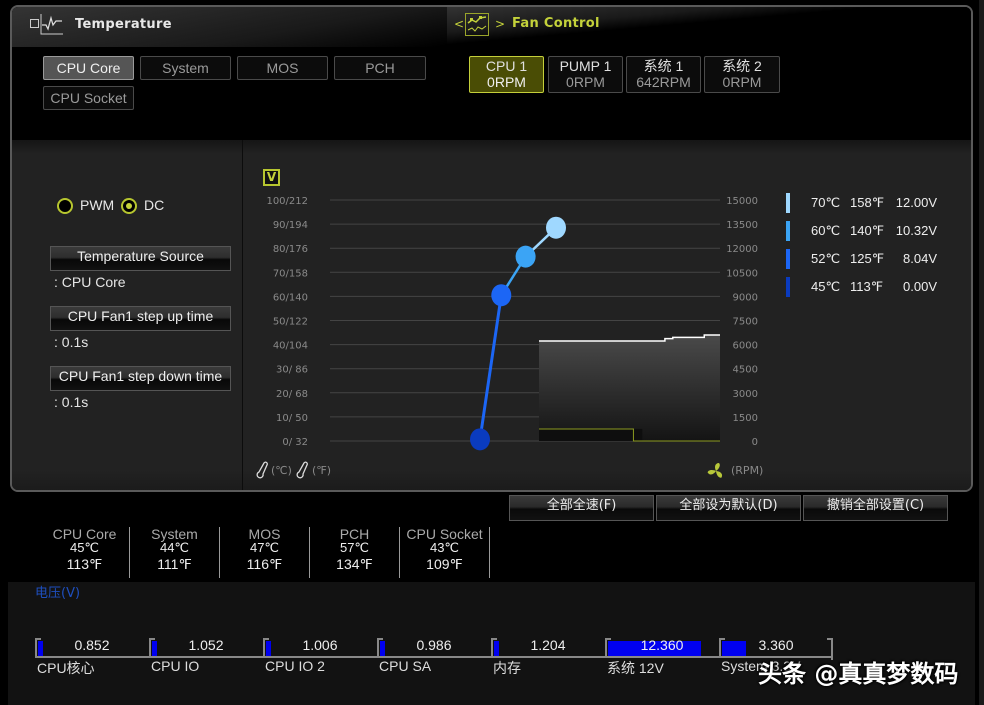 This screenshot has height=705, width=984. Describe the element at coordinates (354, 564) in the screenshot. I see `temp-summary-fahrenheit: 134℉` at that location.